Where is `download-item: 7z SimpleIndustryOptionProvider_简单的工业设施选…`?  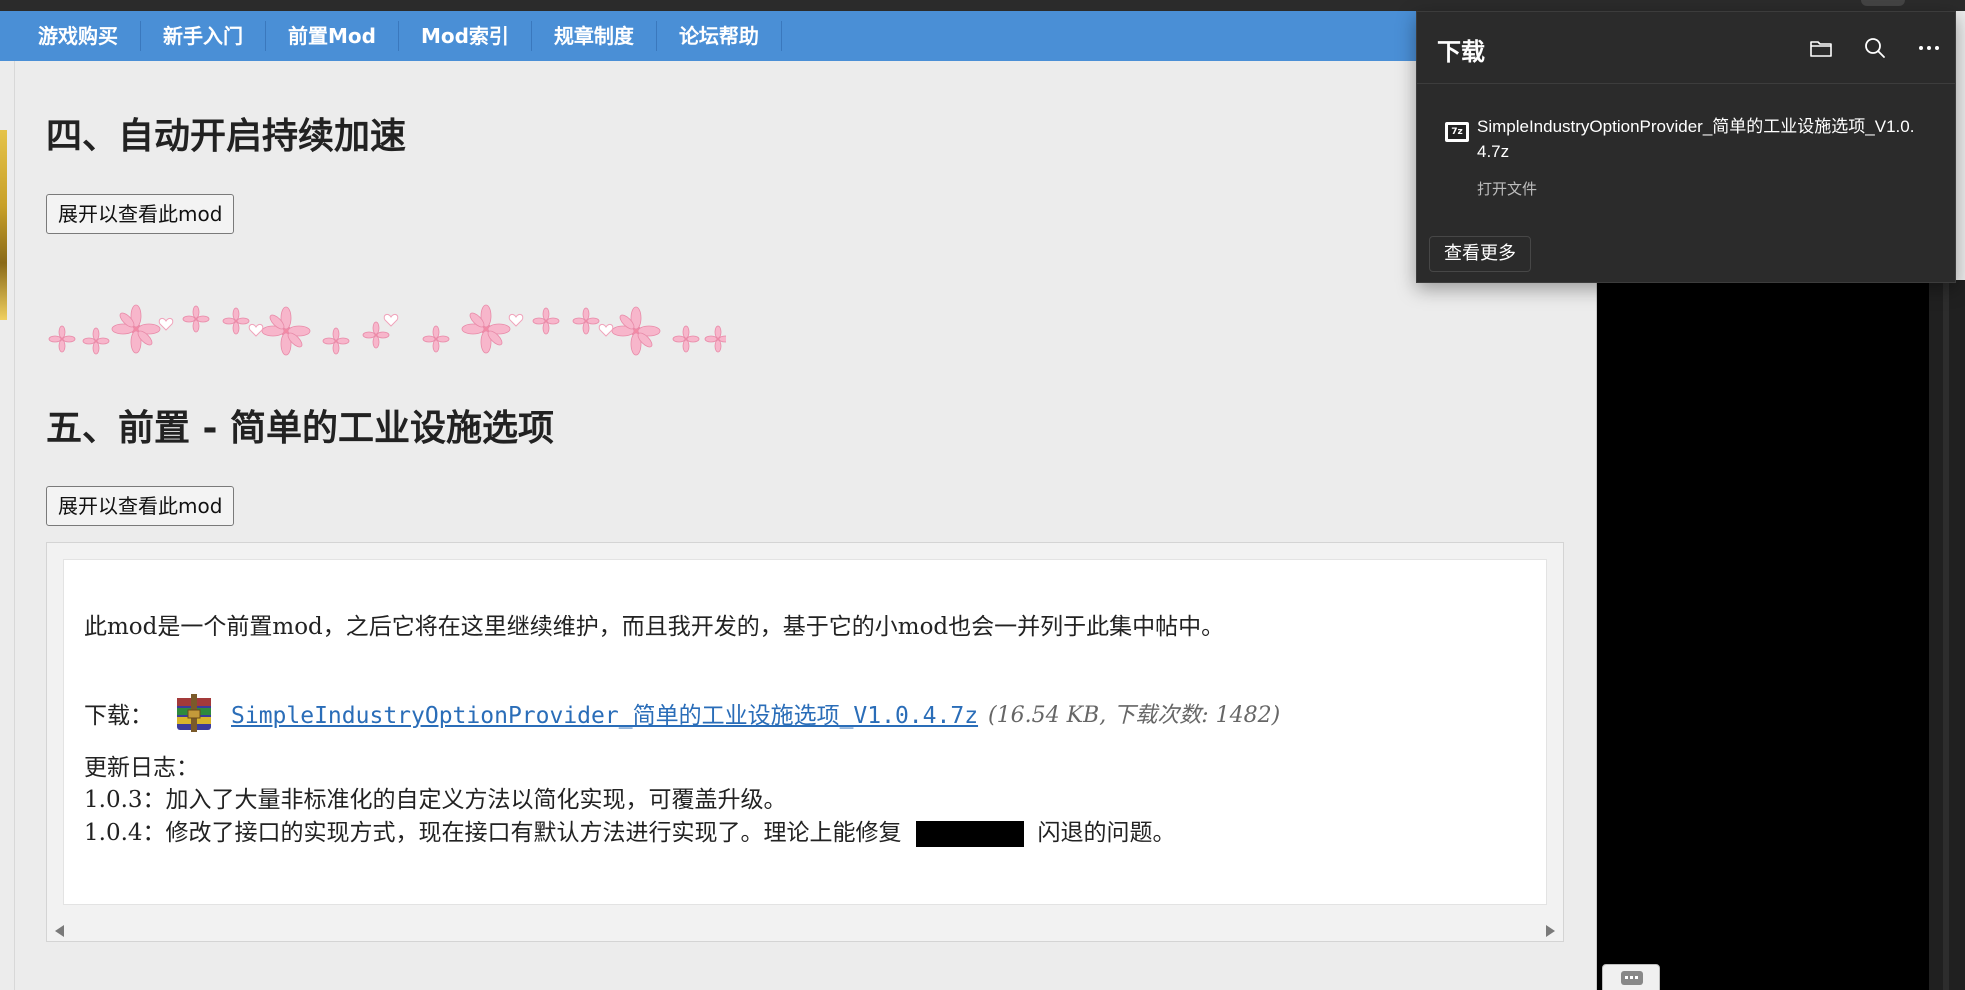 download-item: 7z SimpleIndustryOptionProvider_简单的工业设施选… is located at coordinates (1686, 149).